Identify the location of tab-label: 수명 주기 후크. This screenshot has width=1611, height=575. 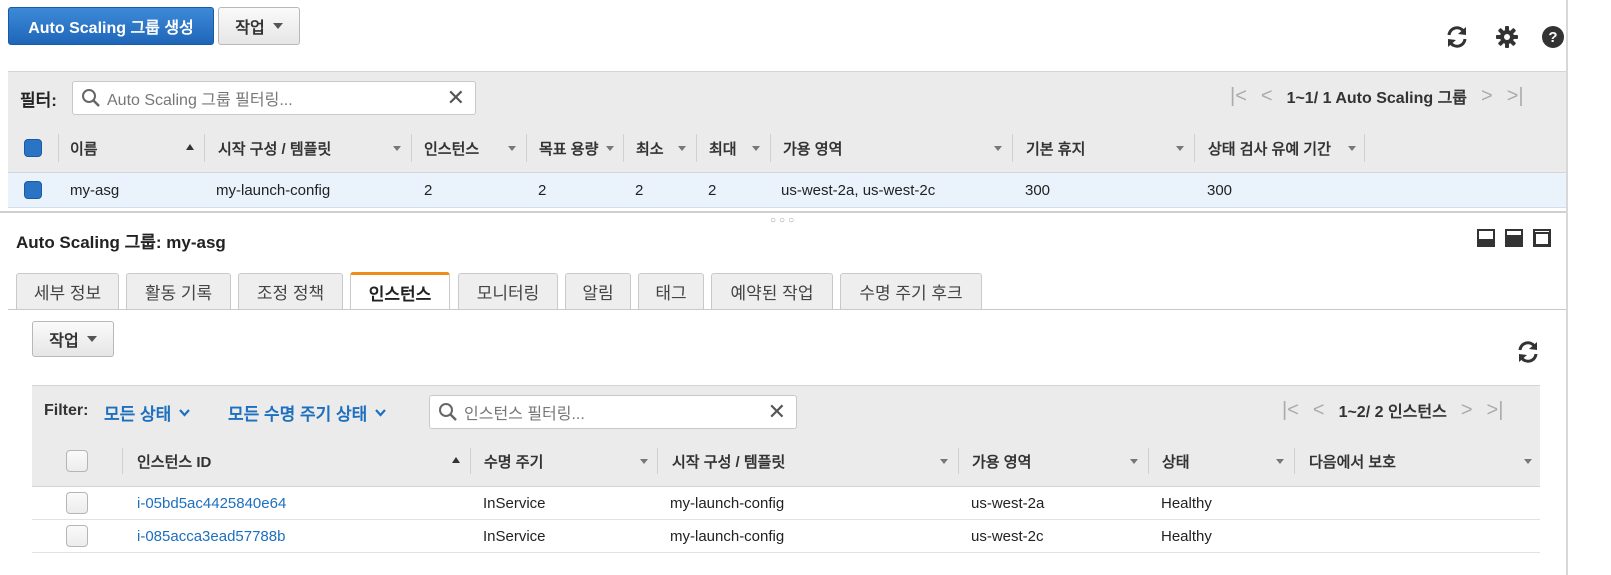
(911, 293).